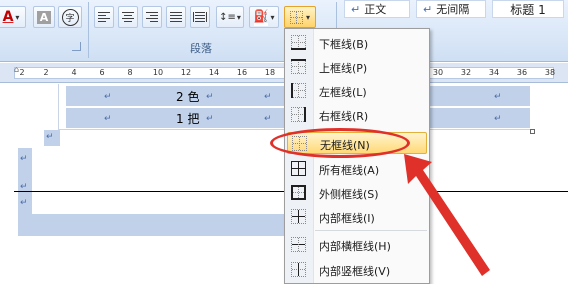 The image size is (568, 284). I want to click on ruler-tick: 32, so click(466, 72).